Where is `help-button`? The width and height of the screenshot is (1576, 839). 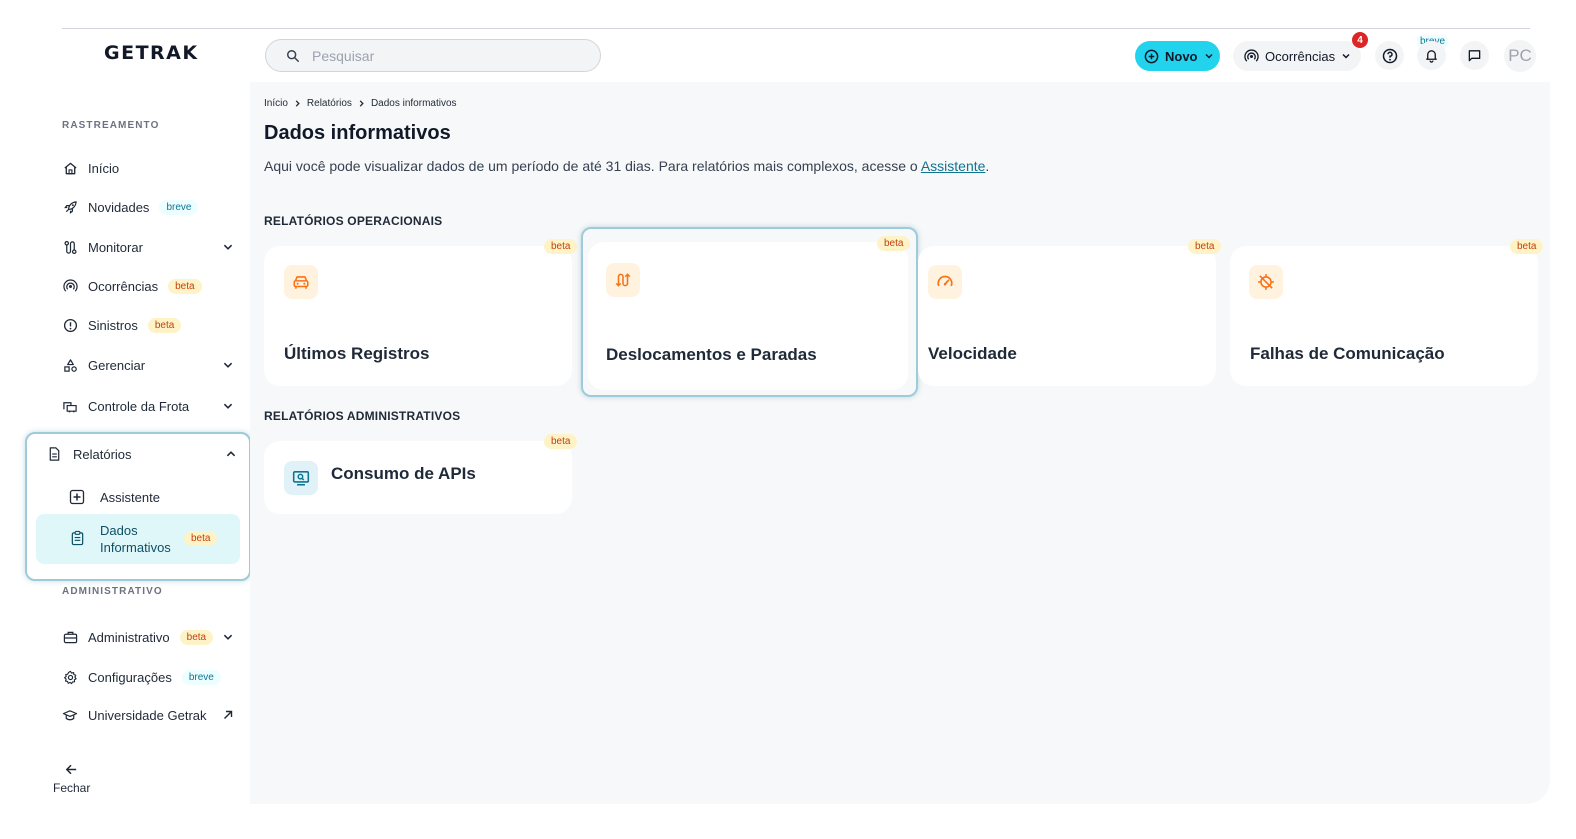
help-button is located at coordinates (1389, 55).